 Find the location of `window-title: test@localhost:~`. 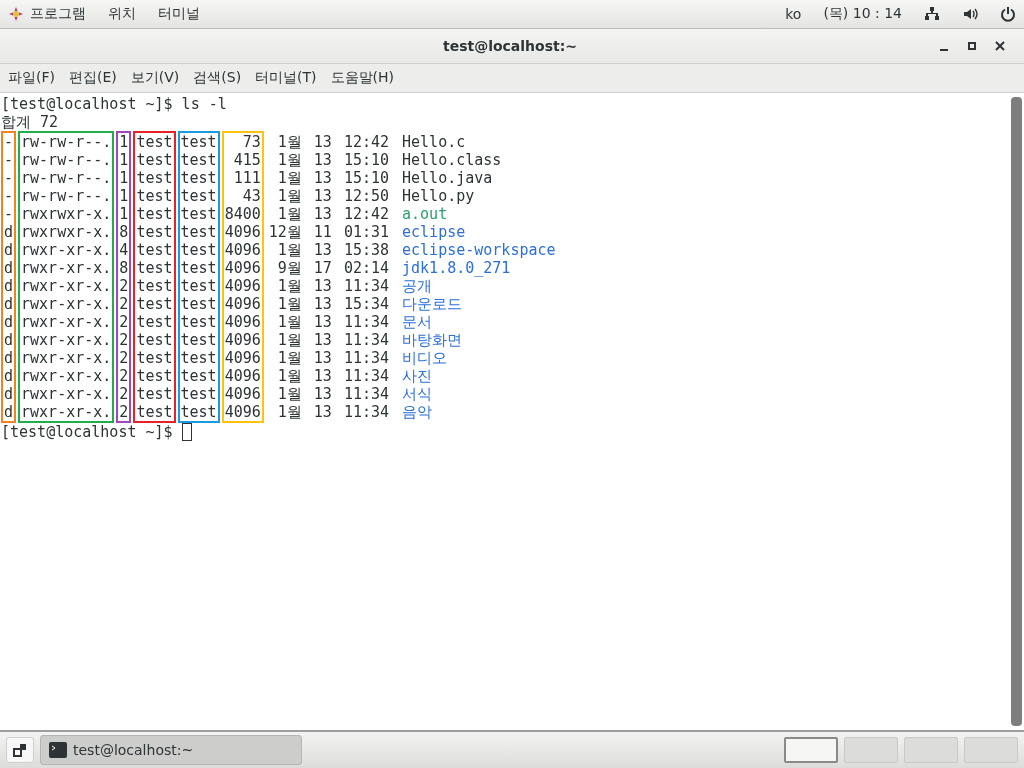

window-title: test@localhost:~ is located at coordinates (510, 46).